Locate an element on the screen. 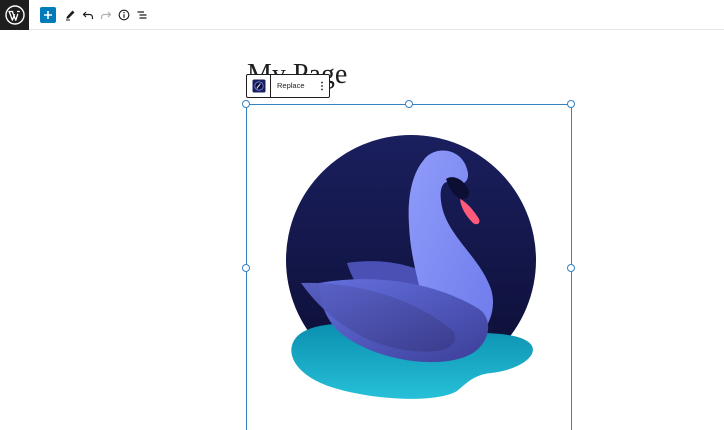 The width and height of the screenshot is (724, 430). resize-handle-right is located at coordinates (571, 268).